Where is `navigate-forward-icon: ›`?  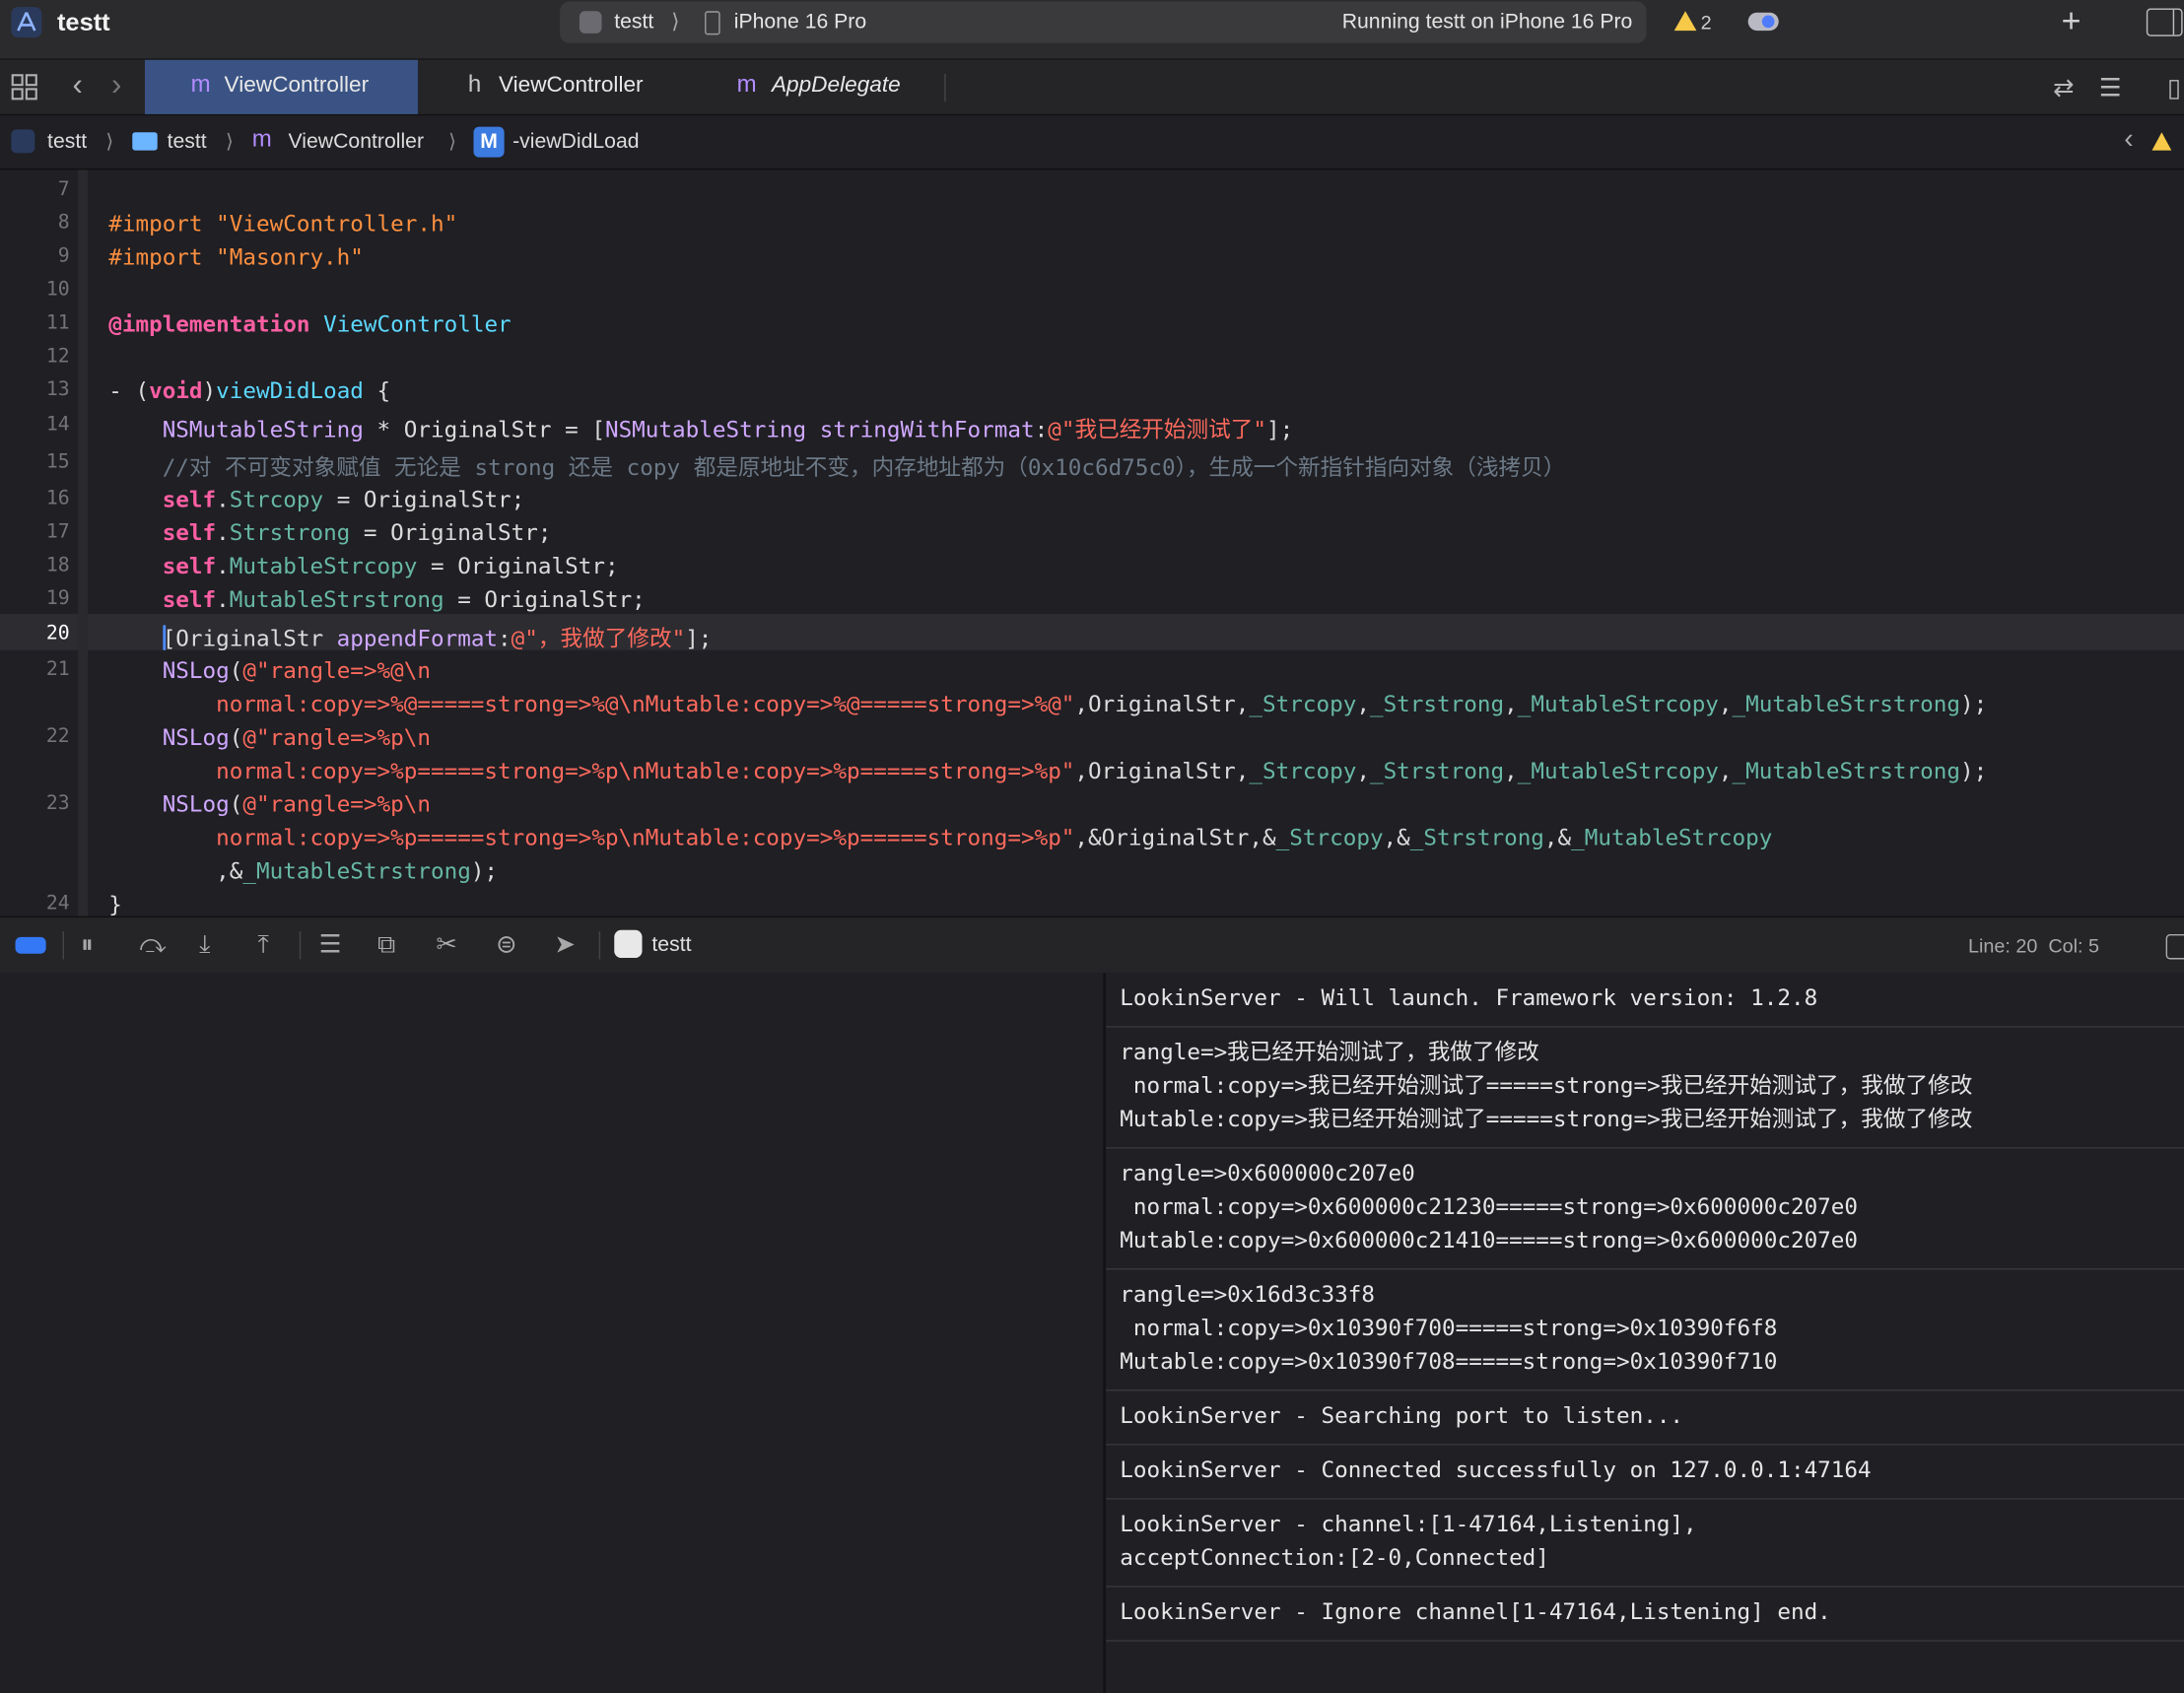 navigate-forward-icon: › is located at coordinates (116, 85).